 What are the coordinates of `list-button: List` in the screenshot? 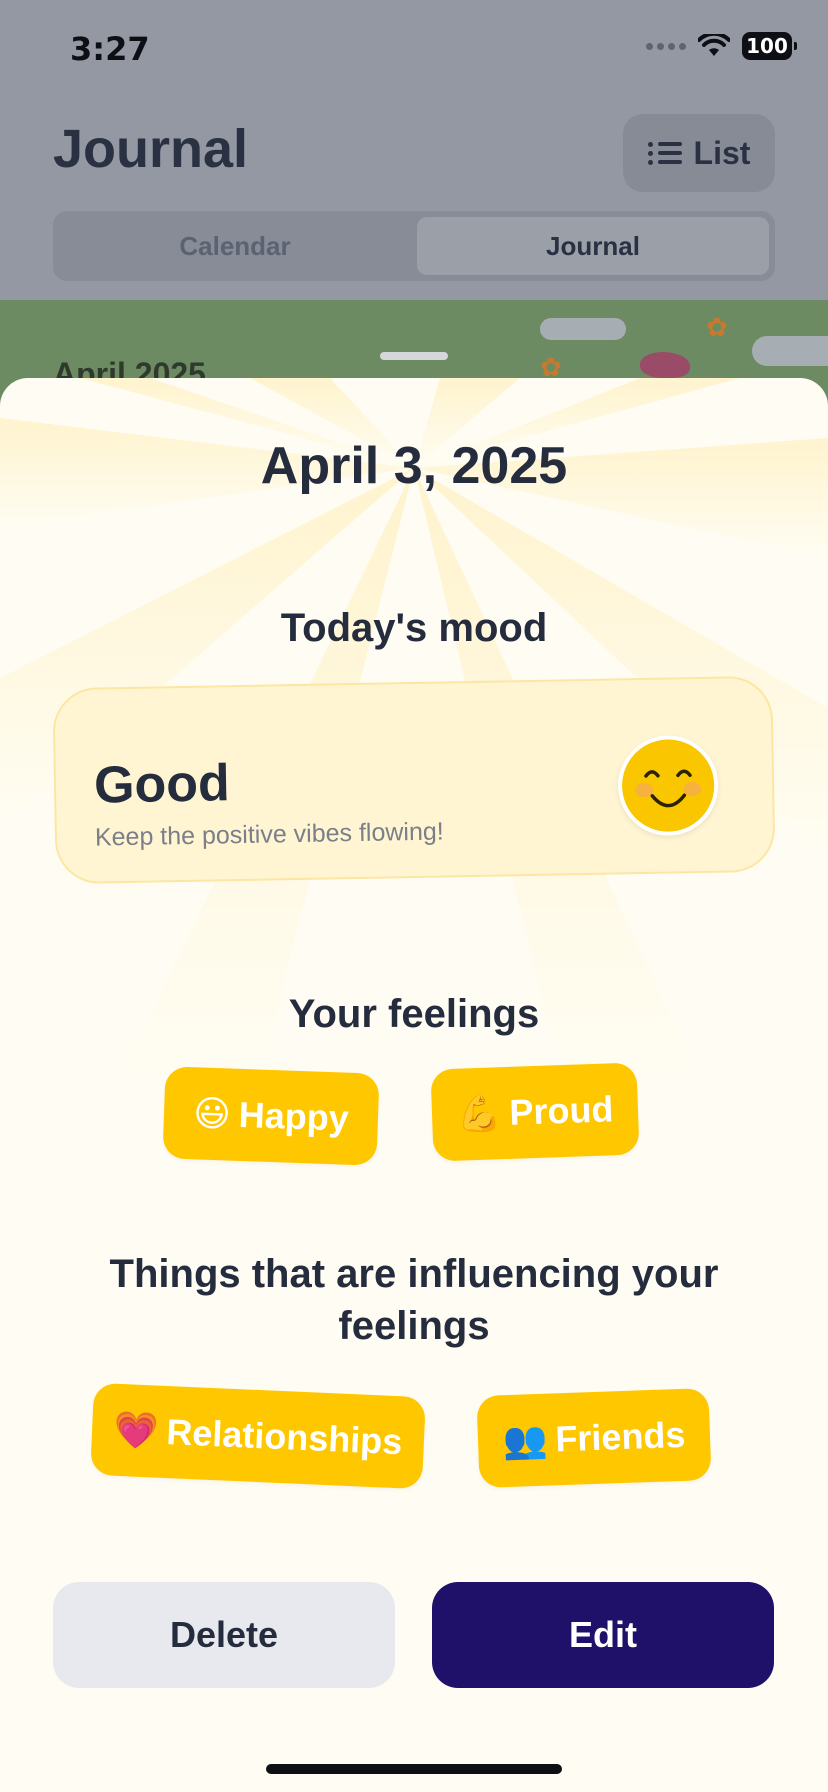 It's located at (699, 153).